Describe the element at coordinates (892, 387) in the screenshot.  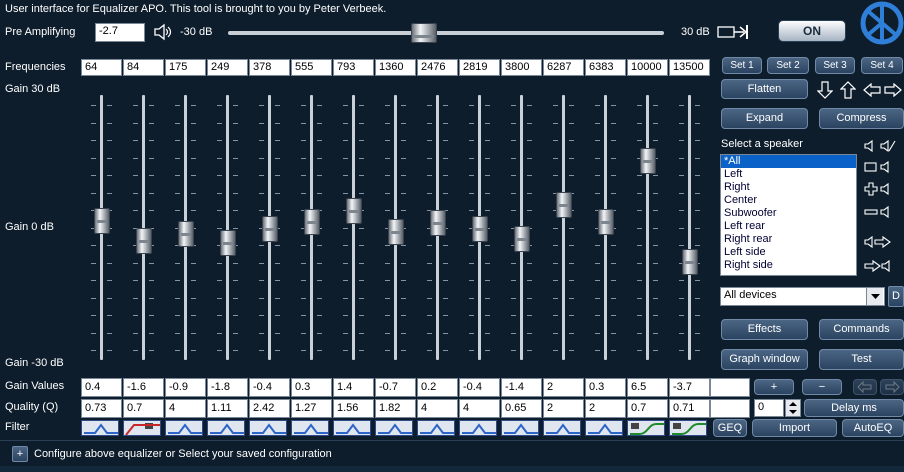
I see `right-arrow-disabled-button` at that location.